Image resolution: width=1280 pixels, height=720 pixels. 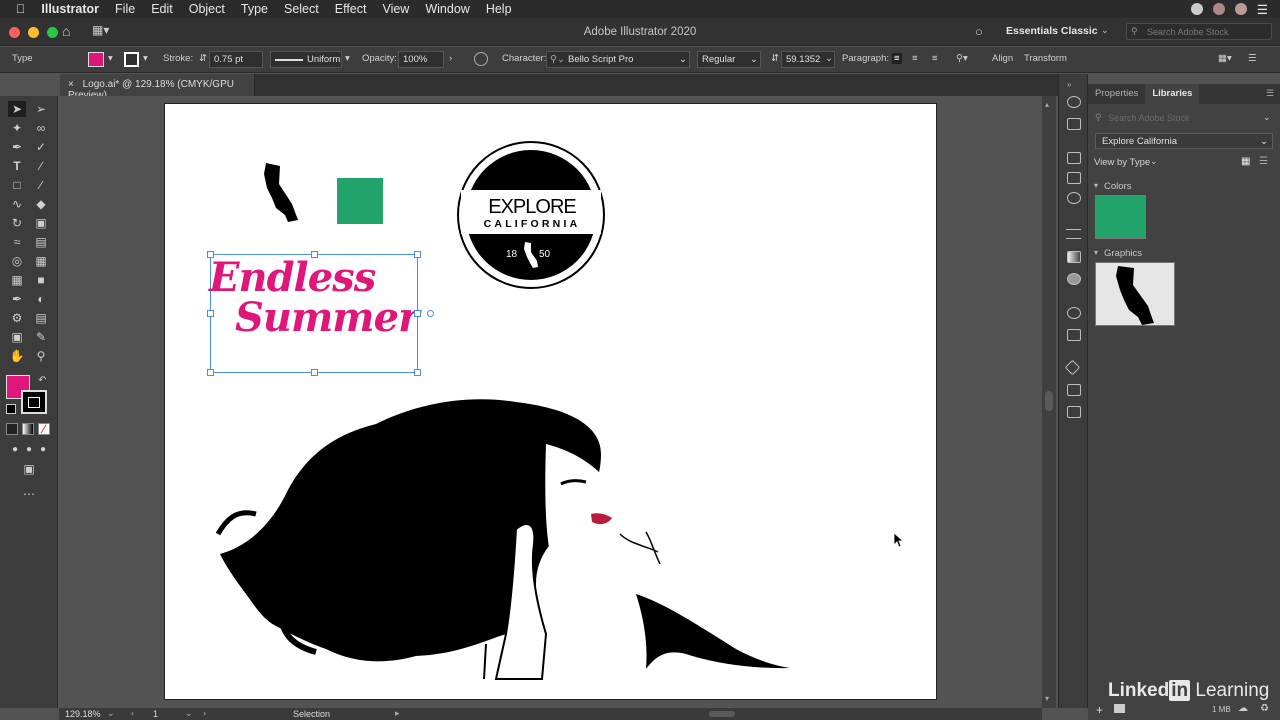 What do you see at coordinates (281, 193) in the screenshot?
I see `california-silhouette` at bounding box center [281, 193].